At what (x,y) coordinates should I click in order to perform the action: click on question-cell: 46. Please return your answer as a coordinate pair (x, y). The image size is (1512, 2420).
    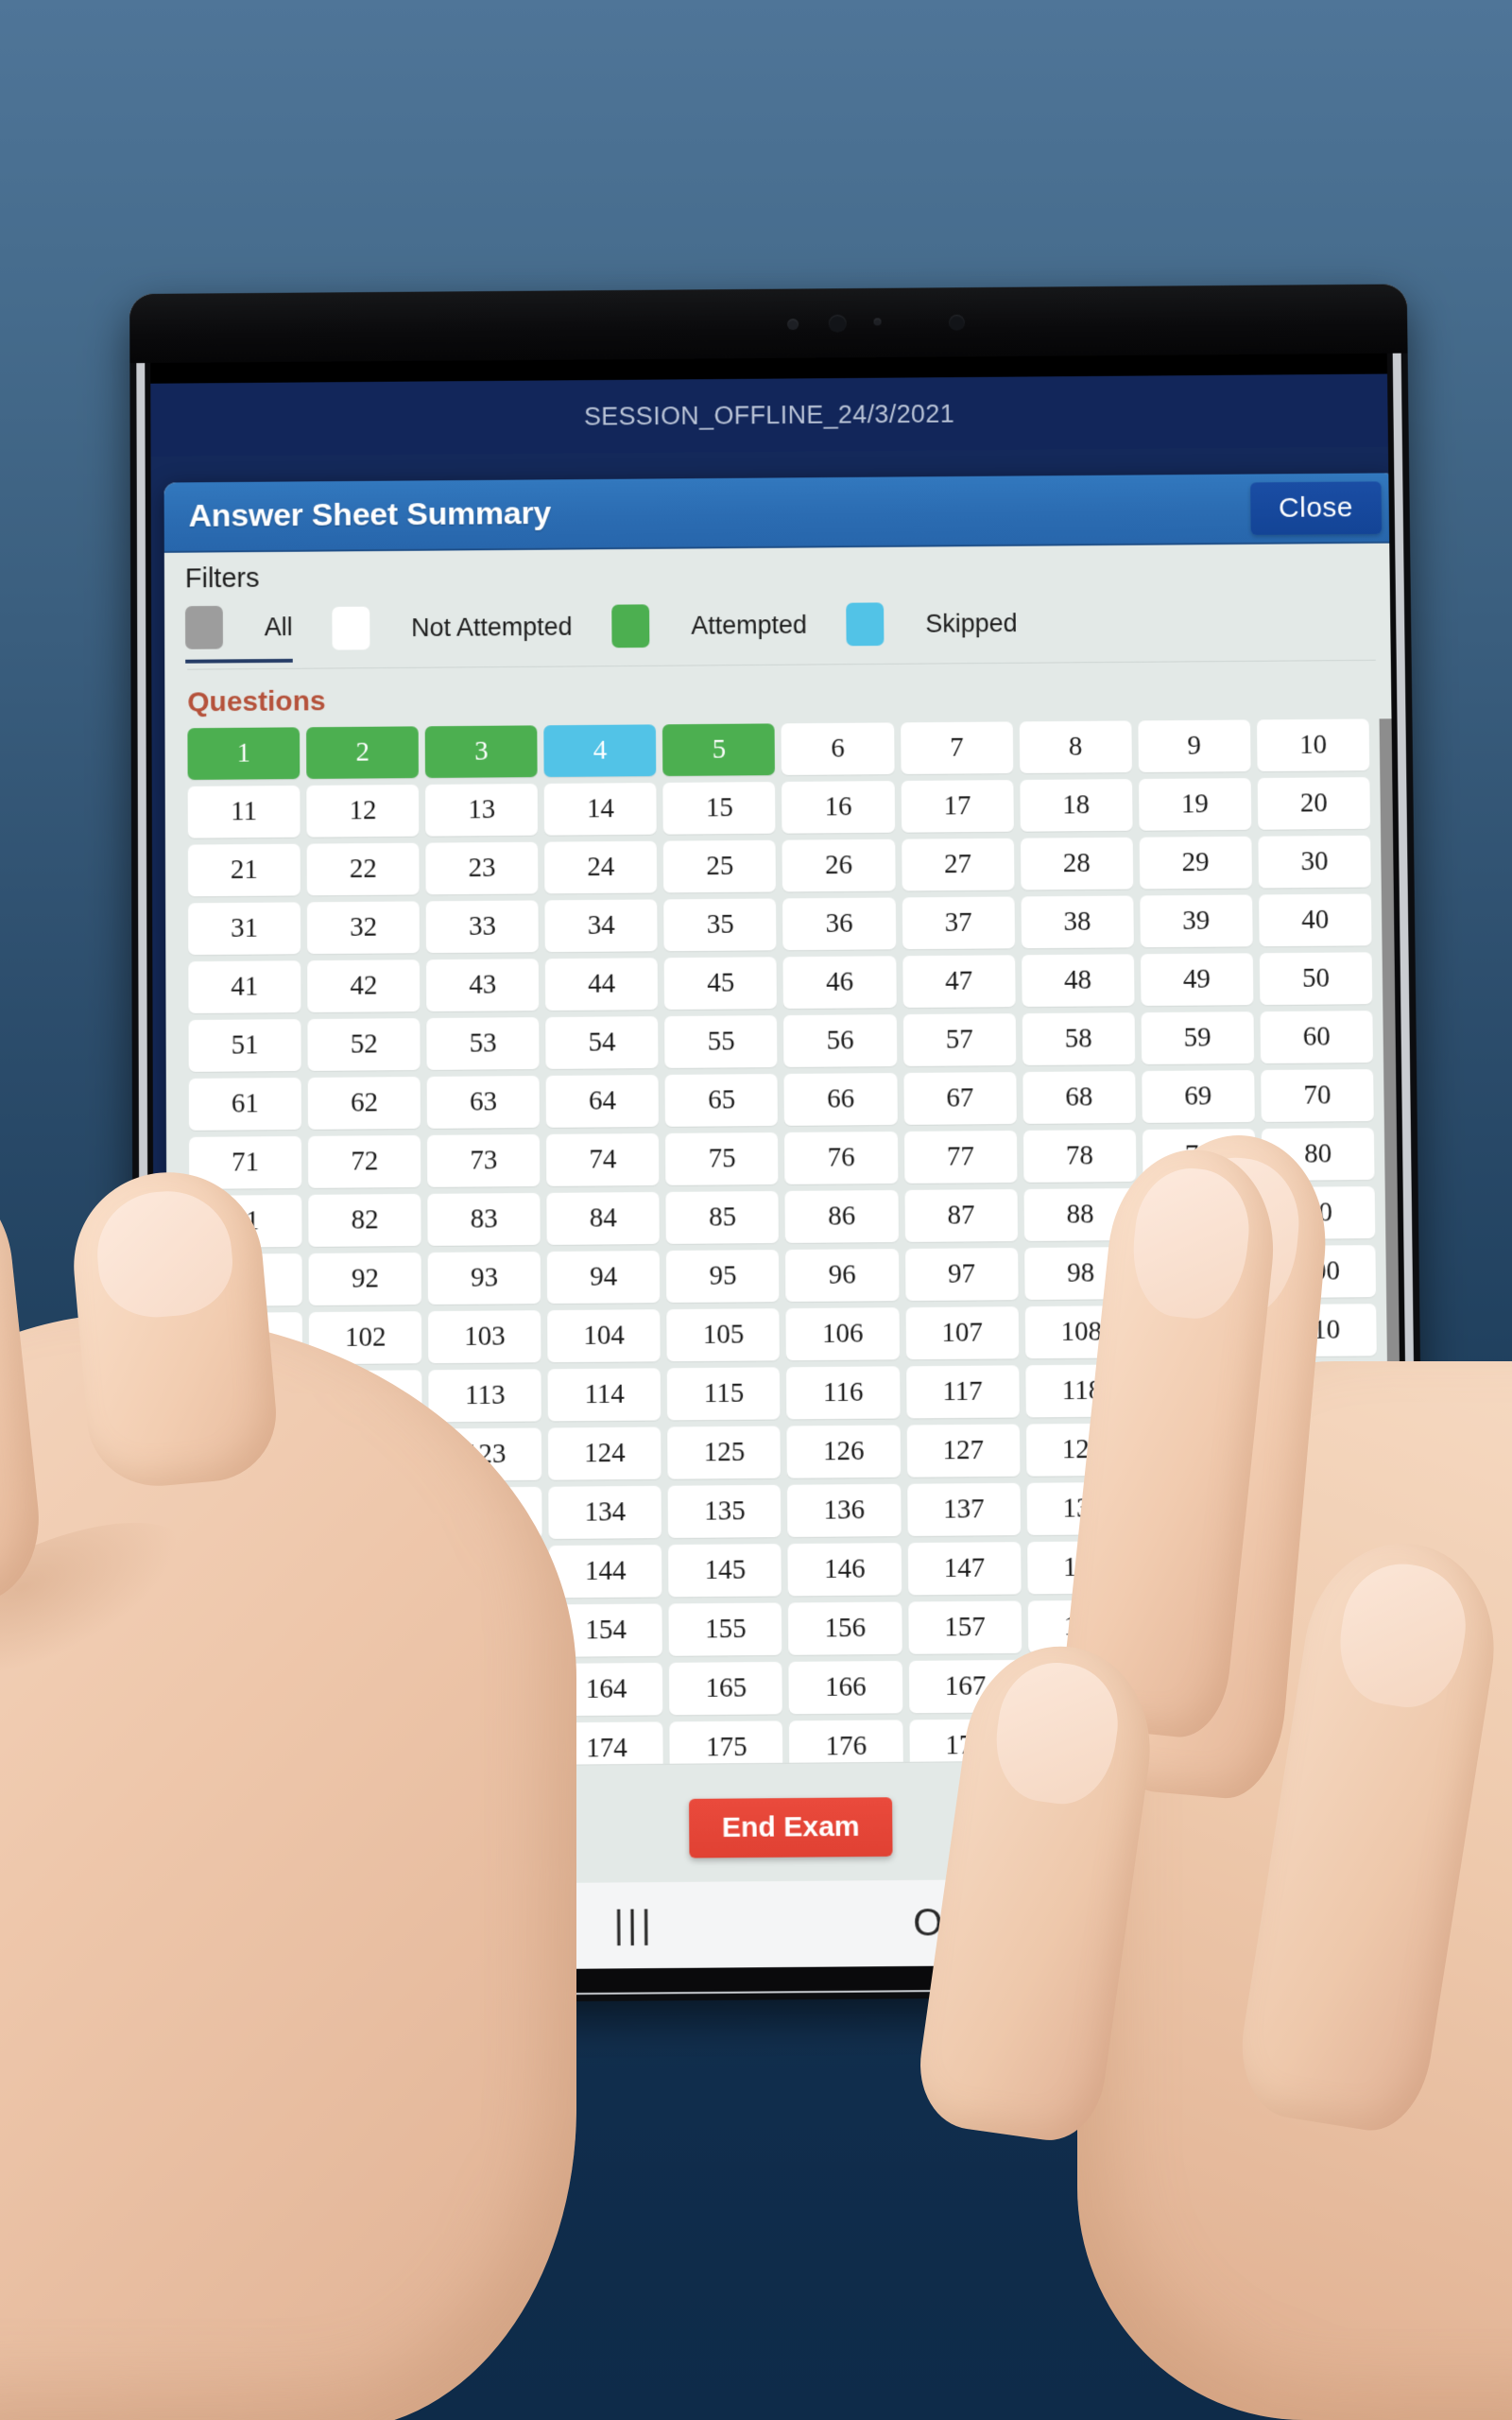
    Looking at the image, I should click on (839, 983).